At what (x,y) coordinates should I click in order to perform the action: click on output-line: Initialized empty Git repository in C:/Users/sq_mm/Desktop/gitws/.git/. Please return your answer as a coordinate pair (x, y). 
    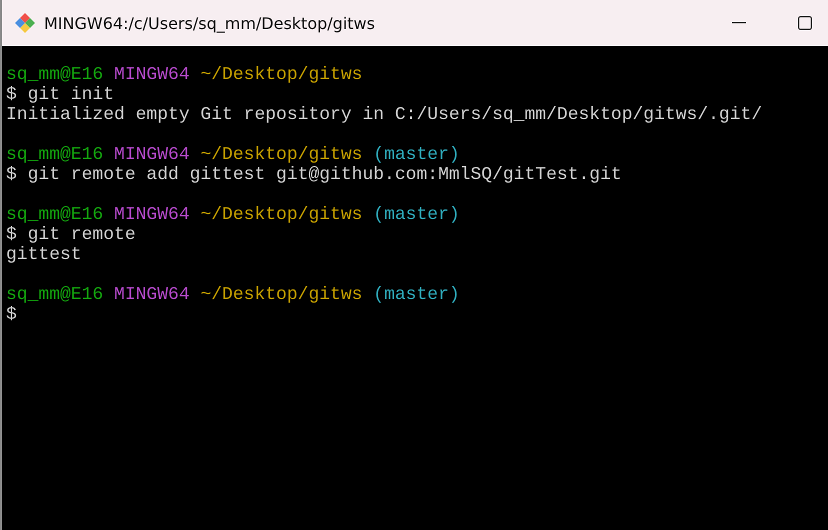
    Looking at the image, I should click on (384, 115).